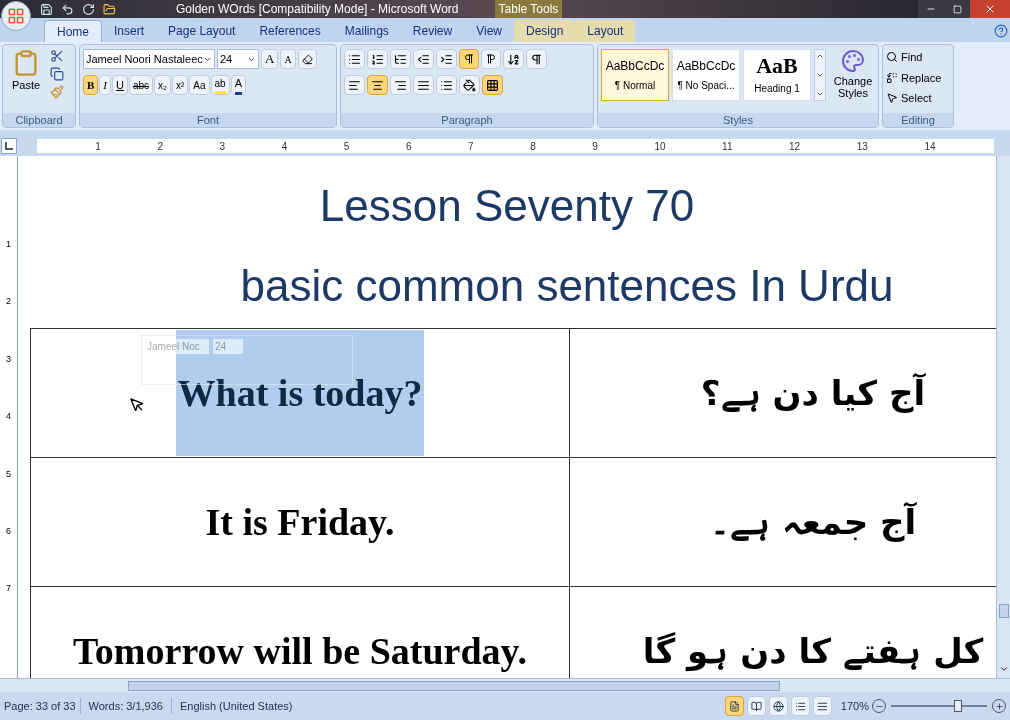  I want to click on group-label: Editing, so click(918, 120).